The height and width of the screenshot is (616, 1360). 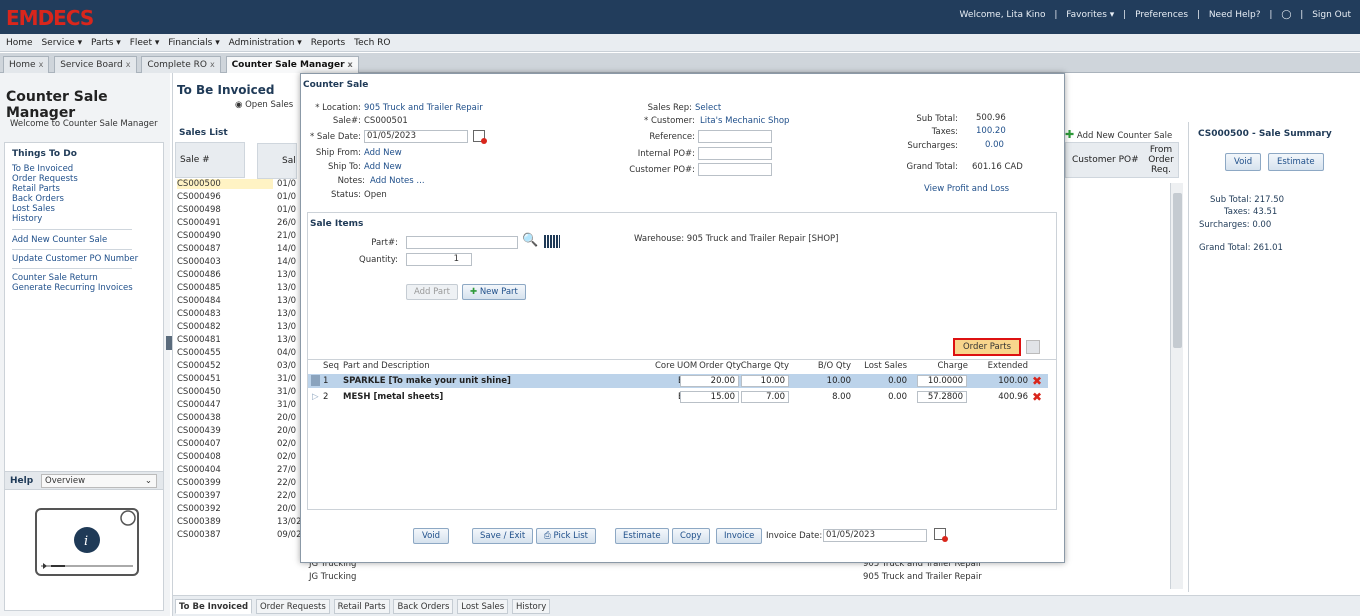 I want to click on new-part-button: ✚ New Part, so click(x=494, y=292).